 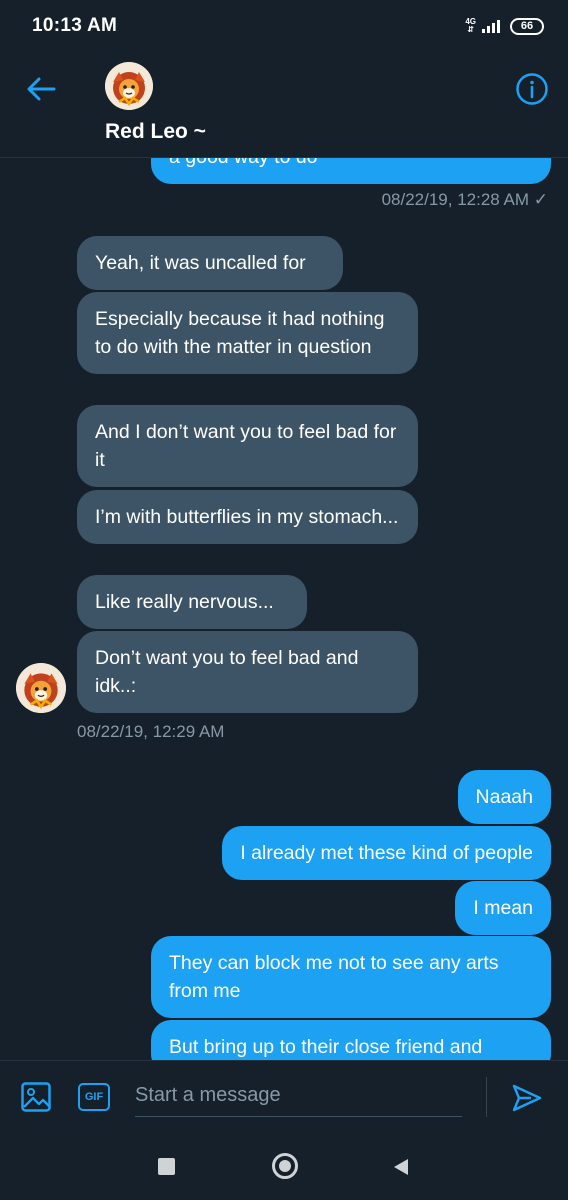 I want to click on signal-icon, so click(x=491, y=26).